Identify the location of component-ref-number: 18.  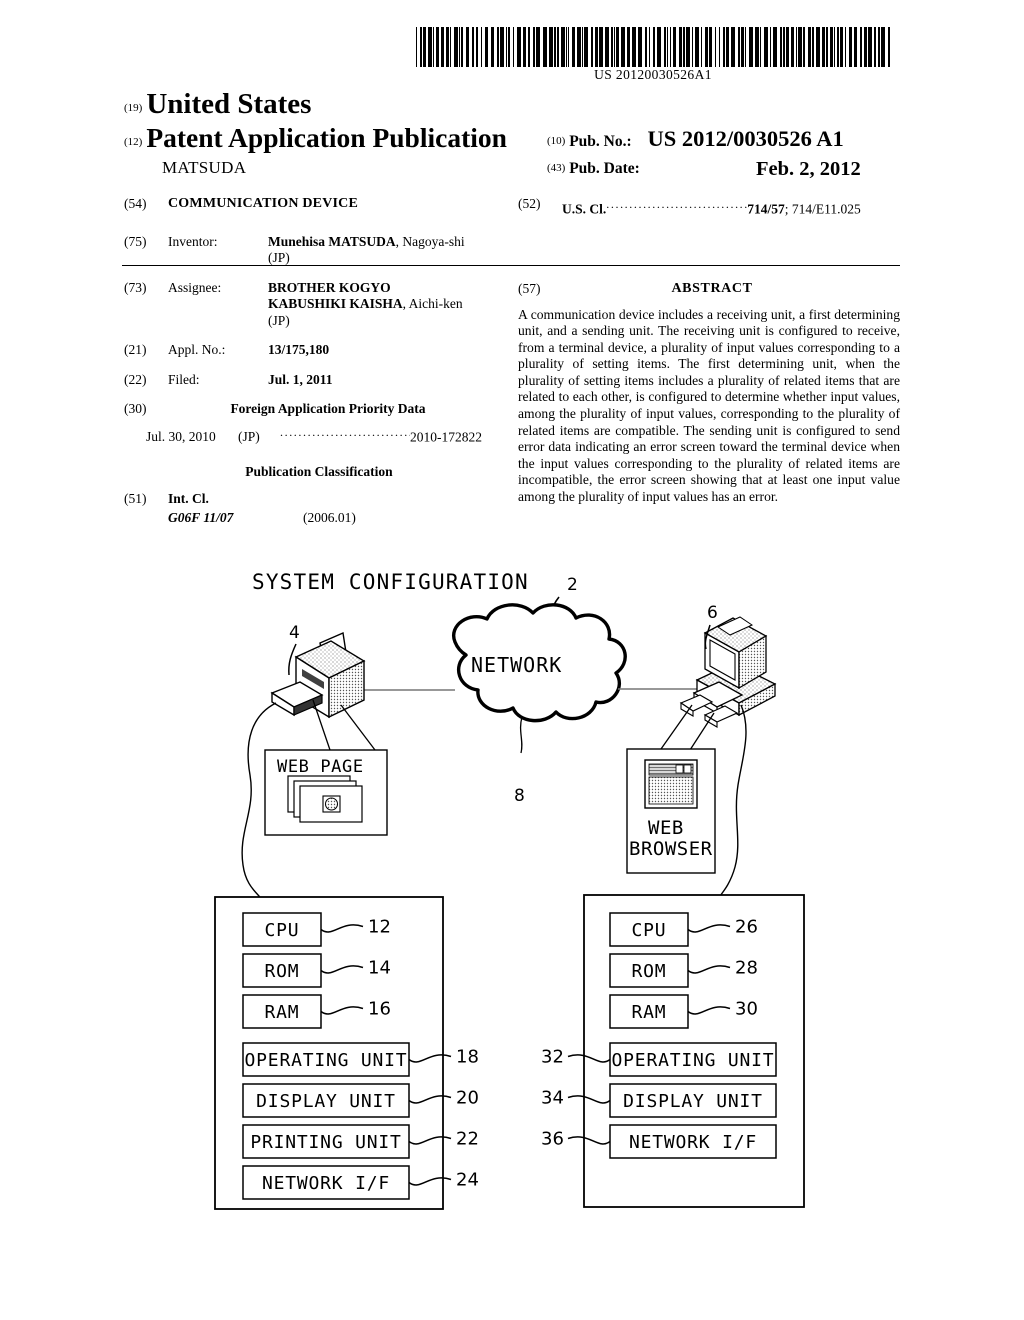
(467, 1057).